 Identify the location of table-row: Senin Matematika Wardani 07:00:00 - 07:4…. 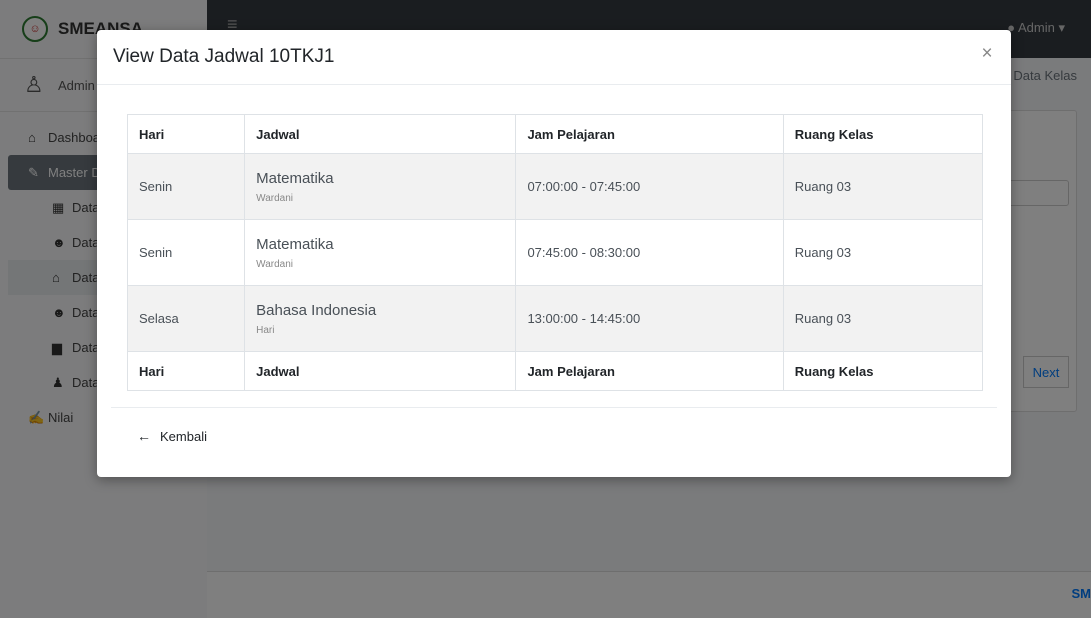
(555, 186).